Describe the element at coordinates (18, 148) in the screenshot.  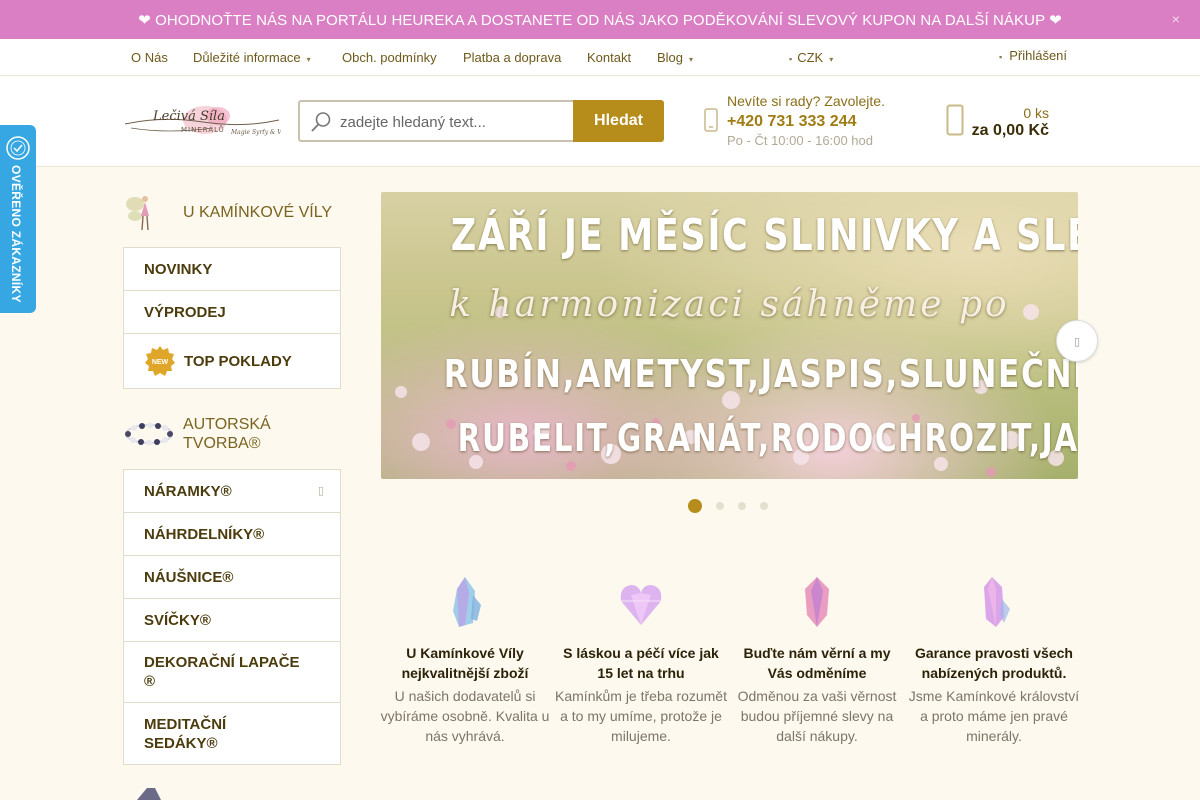
I see `verified-seal-icon` at that location.